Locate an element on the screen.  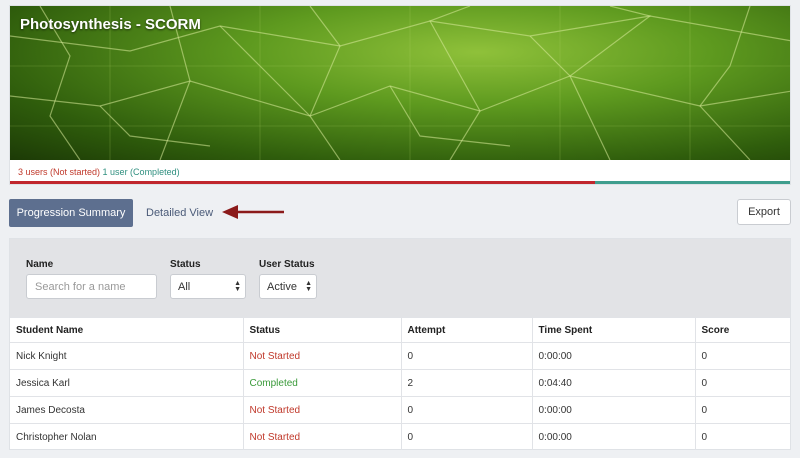
table-row: James Decosta Not Started 0 0:00:00 0 is located at coordinates (400, 410).